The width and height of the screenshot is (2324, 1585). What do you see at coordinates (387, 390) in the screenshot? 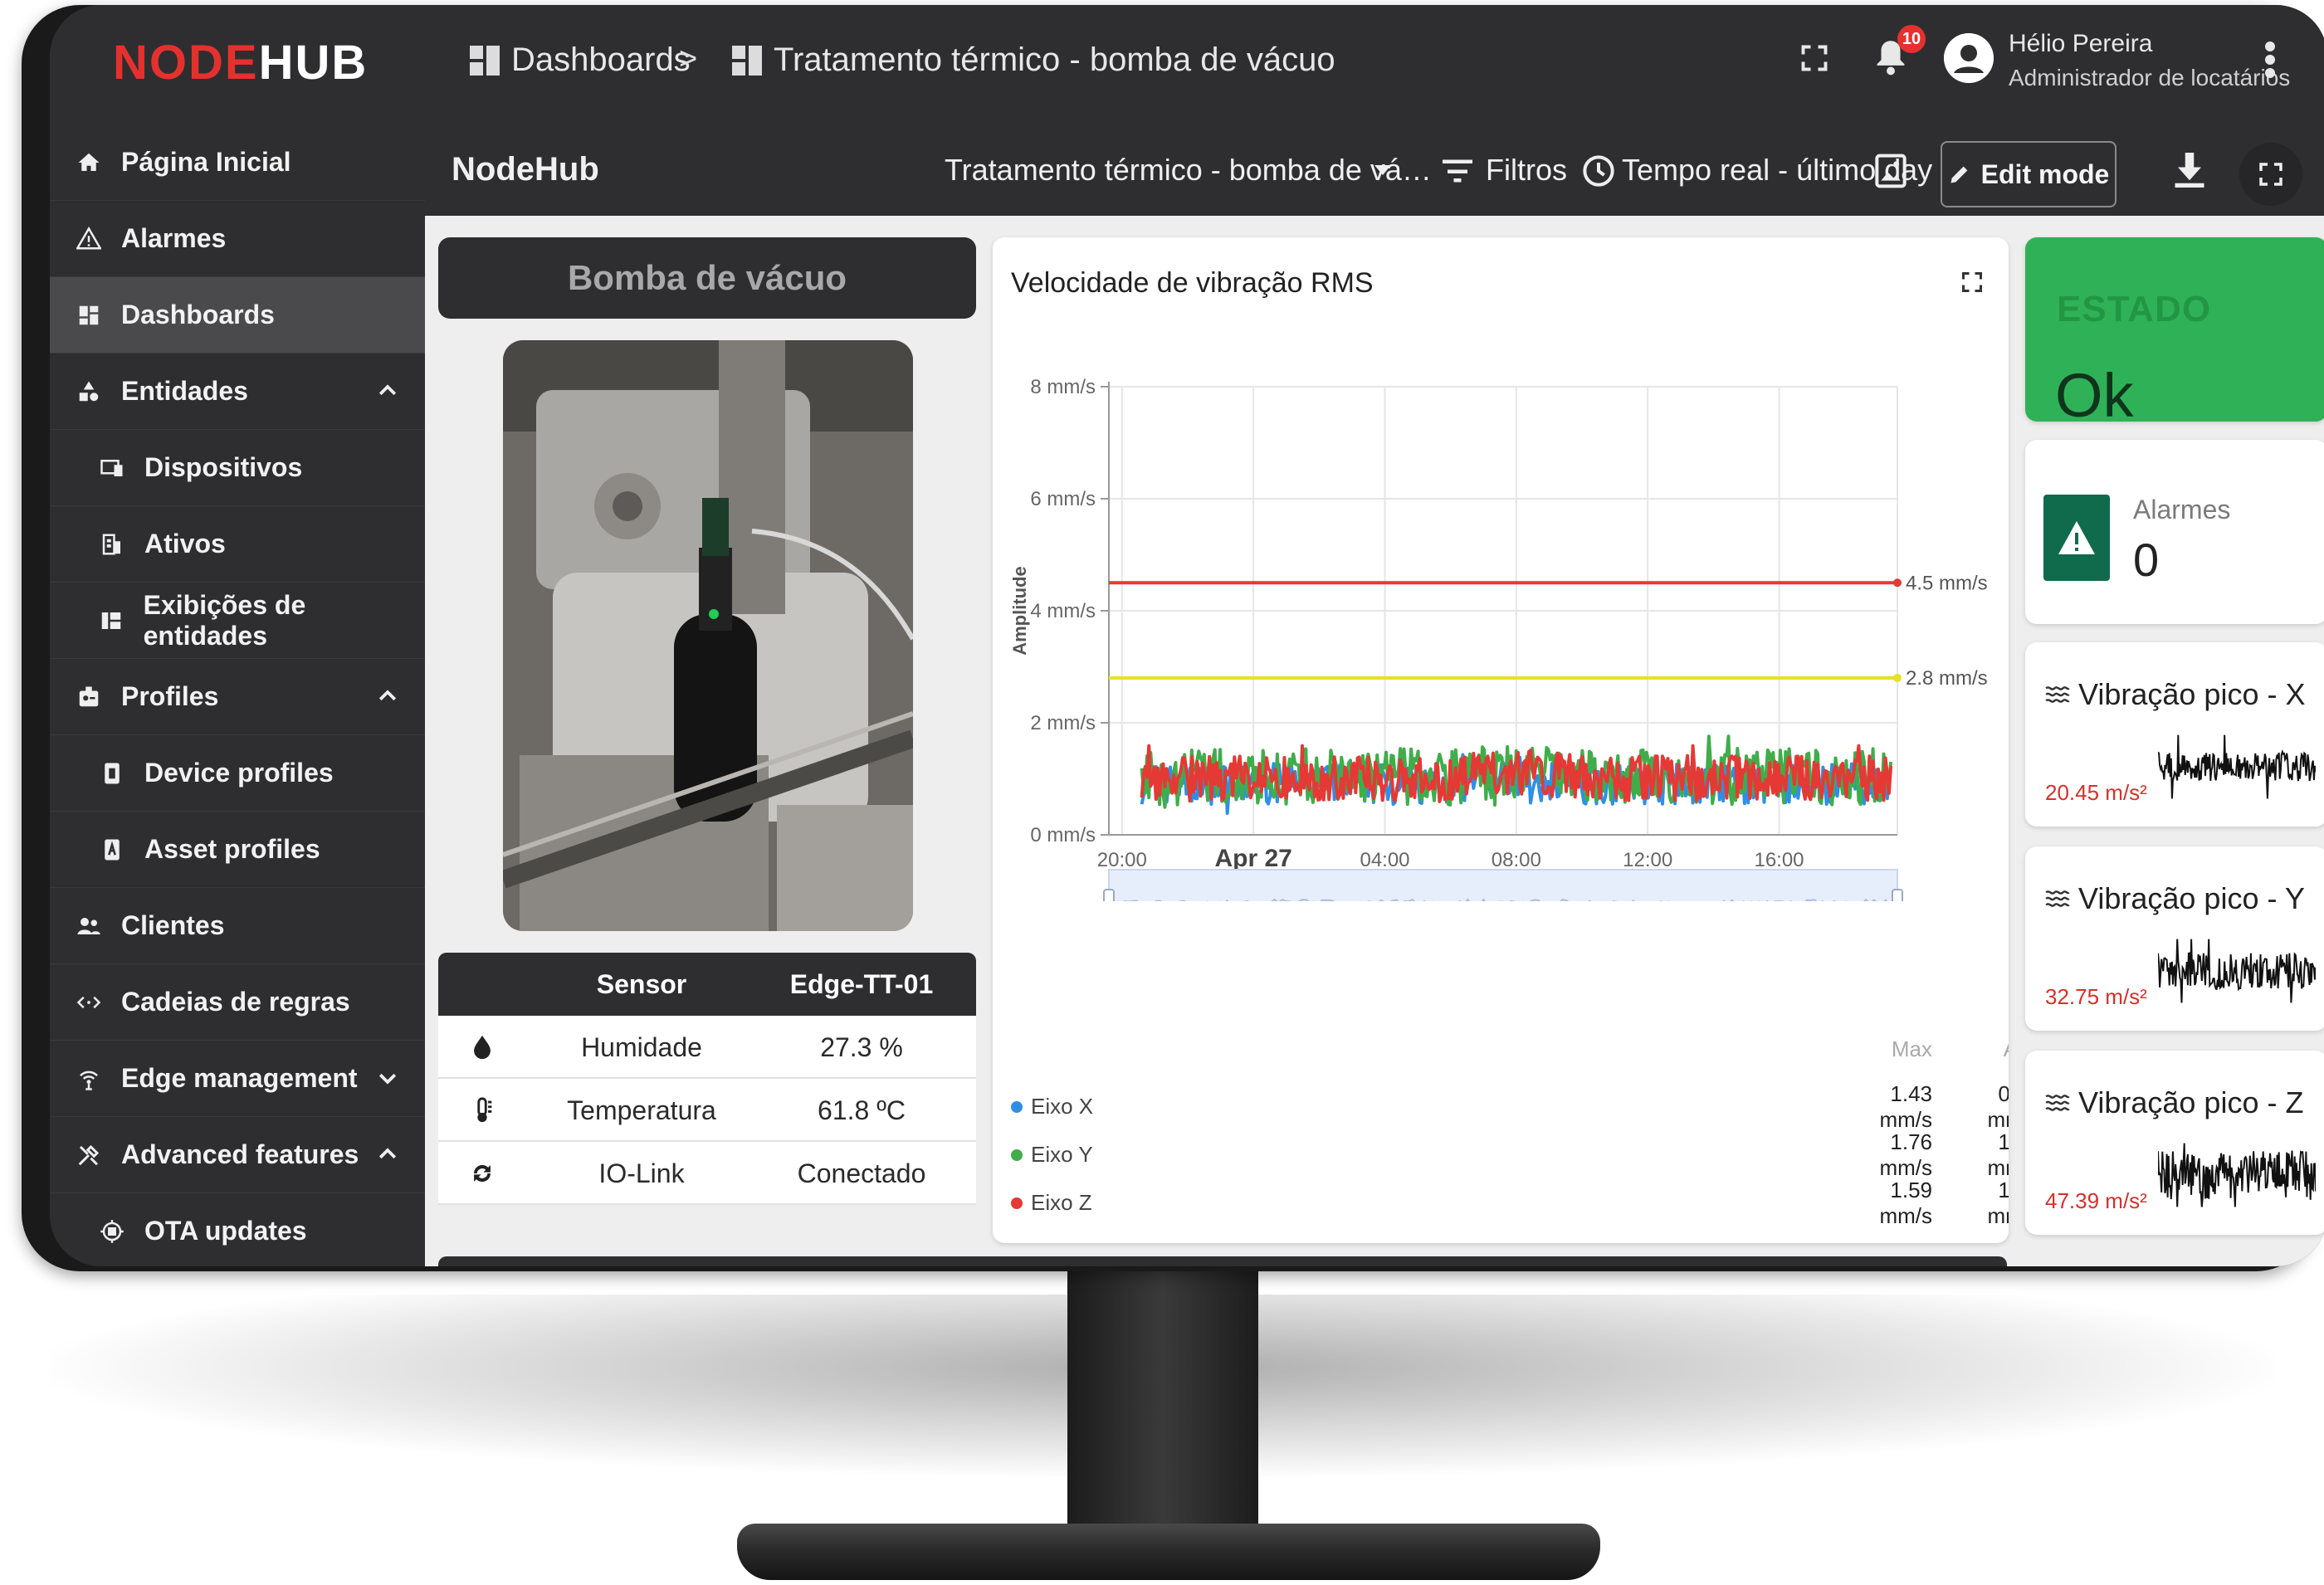
I see `chevron-up-icon` at bounding box center [387, 390].